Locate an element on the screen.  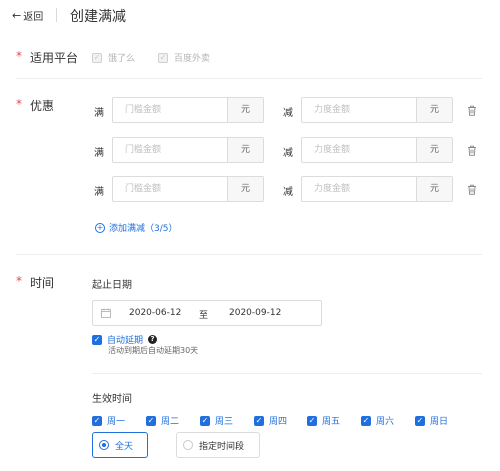
back-label: 返回 is located at coordinates (33, 17).